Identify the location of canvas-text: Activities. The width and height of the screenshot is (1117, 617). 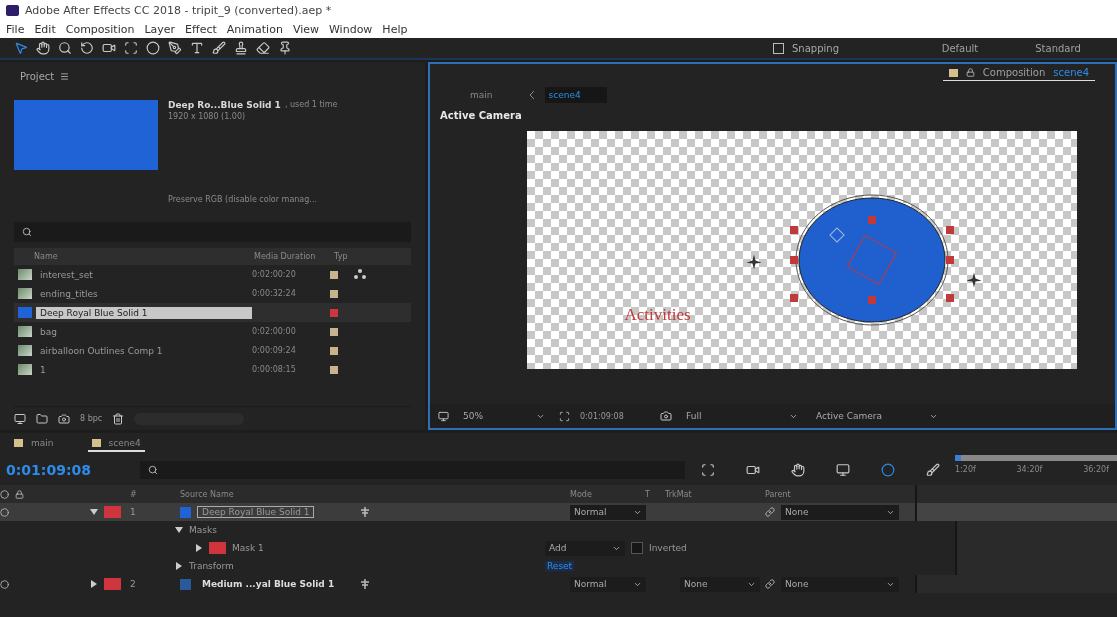
(657, 315).